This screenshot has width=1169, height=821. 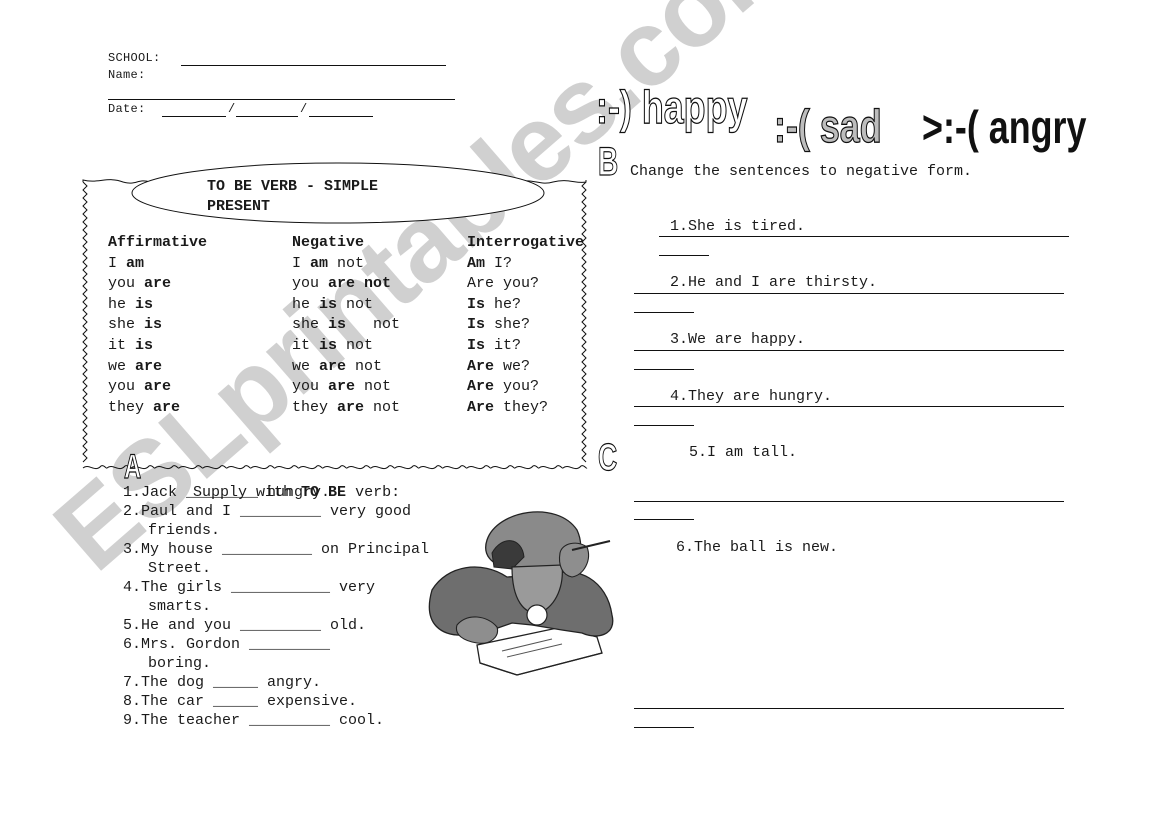 I want to click on date-year-field, so click(x=341, y=116).